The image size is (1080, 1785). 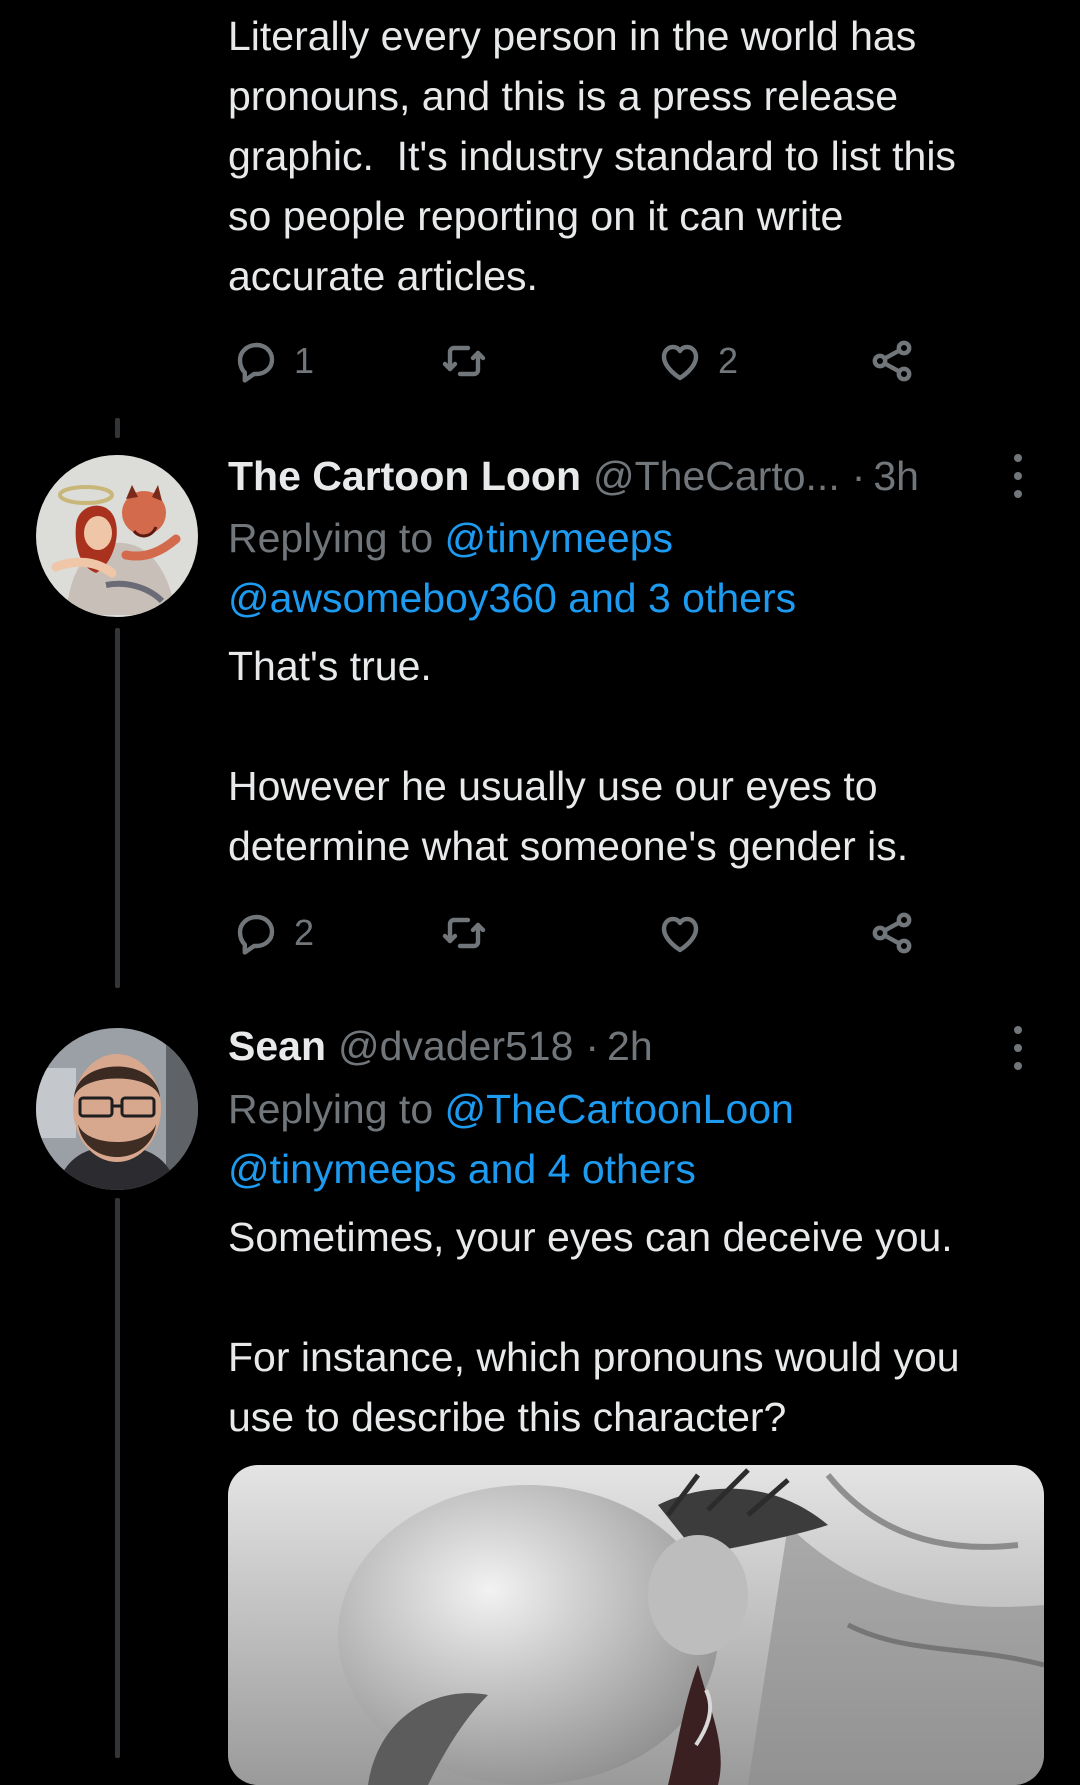 I want to click on mention-link: @TheCartoonLoon, so click(x=619, y=1109).